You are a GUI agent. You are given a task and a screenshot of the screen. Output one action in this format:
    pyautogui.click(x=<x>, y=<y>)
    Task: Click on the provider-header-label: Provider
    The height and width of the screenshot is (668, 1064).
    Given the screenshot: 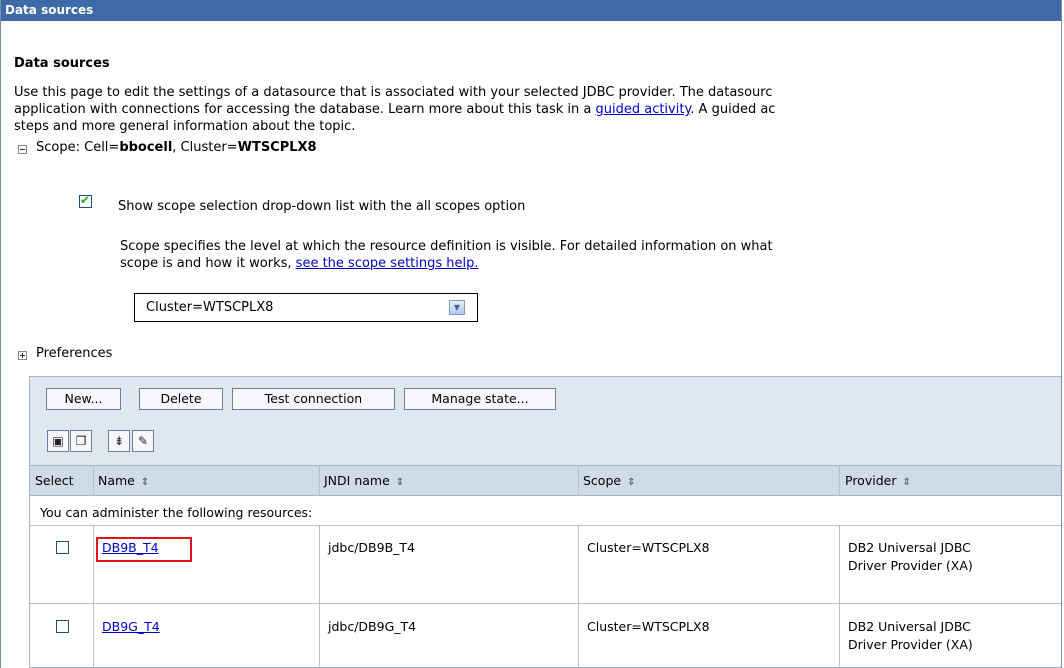 What is the action you would take?
    pyautogui.click(x=871, y=480)
    